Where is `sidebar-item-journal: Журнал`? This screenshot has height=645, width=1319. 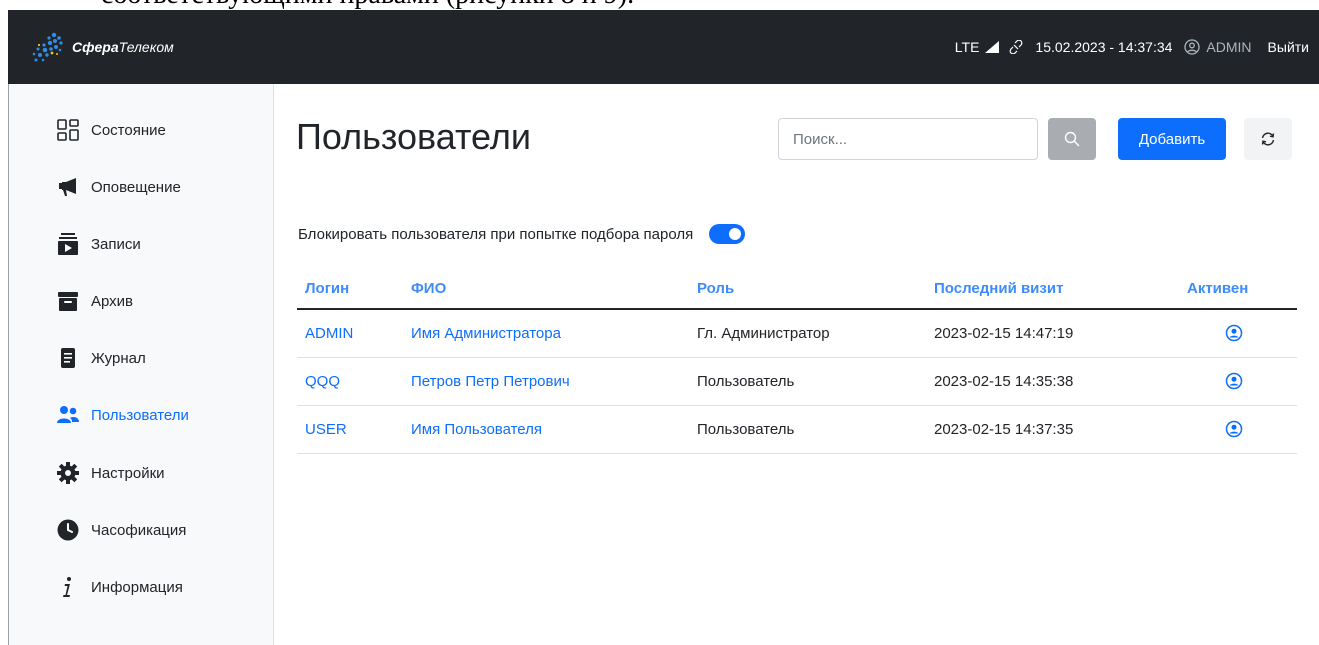 sidebar-item-journal: Журнал is located at coordinates (101, 358).